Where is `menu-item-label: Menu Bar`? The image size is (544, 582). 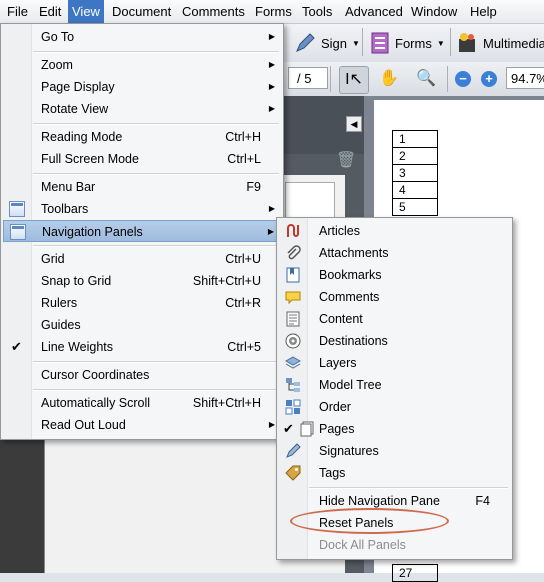 menu-item-label: Menu Bar is located at coordinates (68, 187).